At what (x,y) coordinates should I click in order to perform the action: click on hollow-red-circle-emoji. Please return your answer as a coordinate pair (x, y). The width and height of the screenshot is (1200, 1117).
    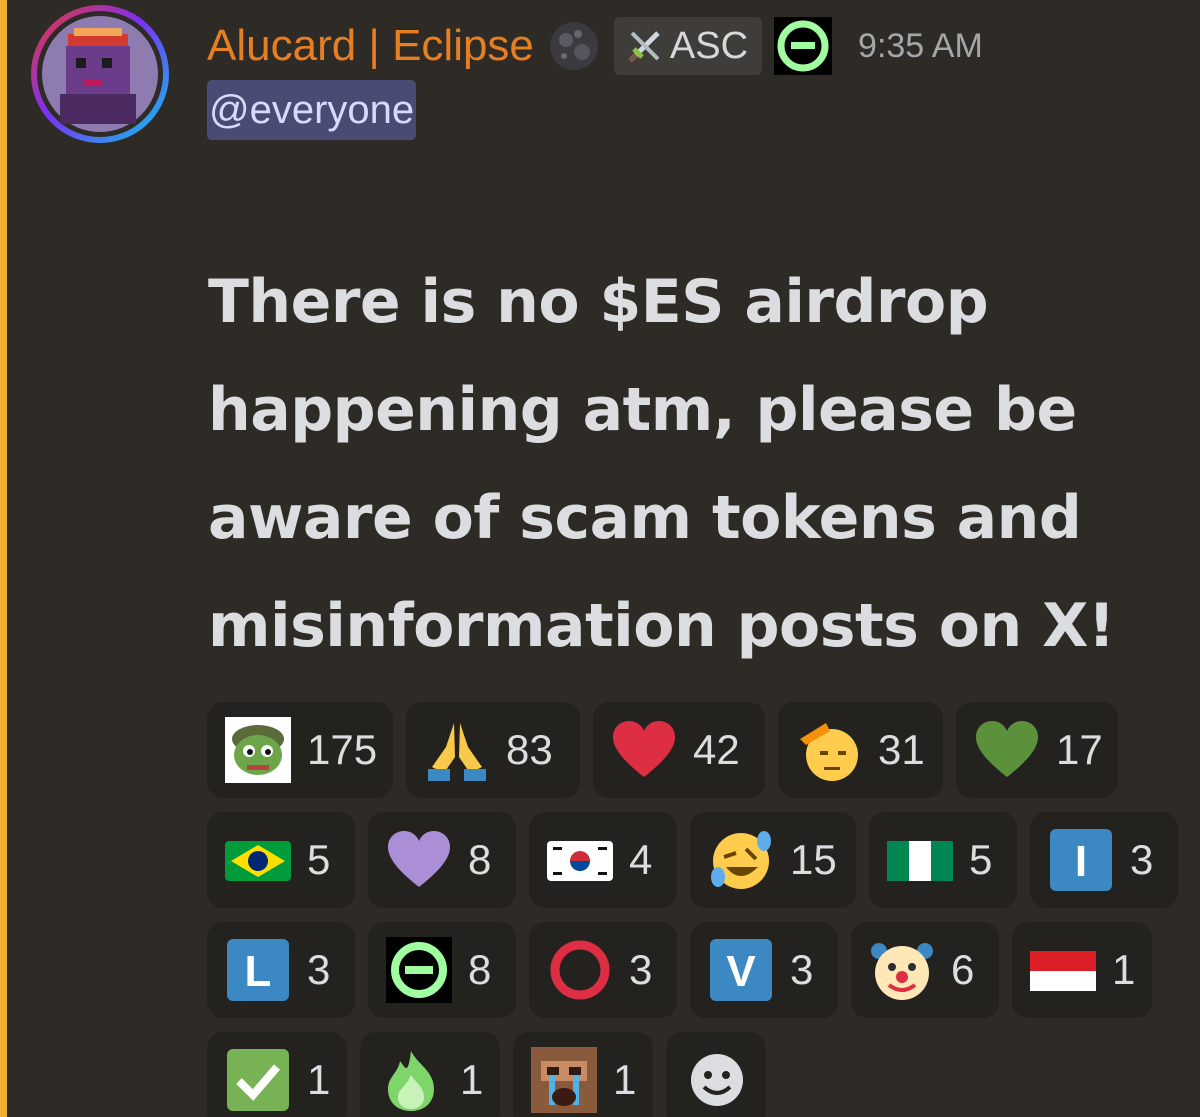
    Looking at the image, I should click on (580, 970).